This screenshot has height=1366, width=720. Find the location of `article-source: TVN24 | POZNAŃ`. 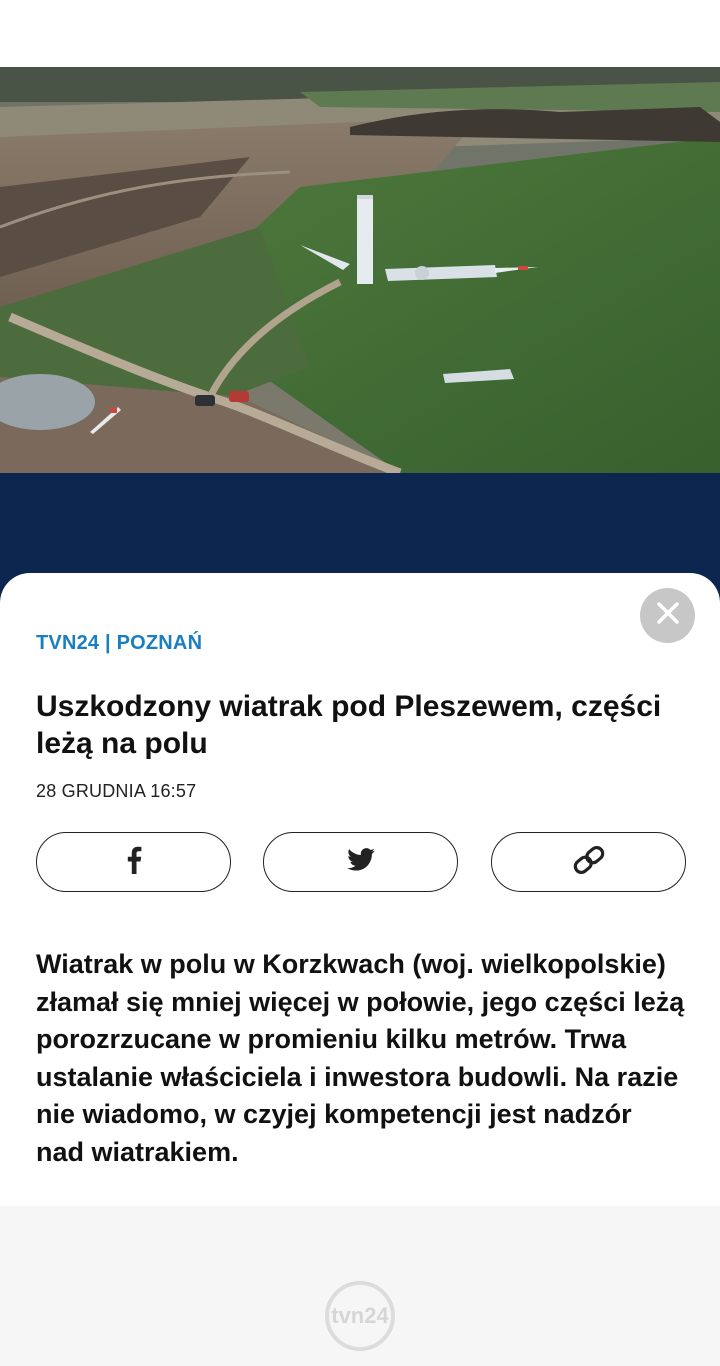

article-source: TVN24 | POZNAŃ is located at coordinates (119, 643).